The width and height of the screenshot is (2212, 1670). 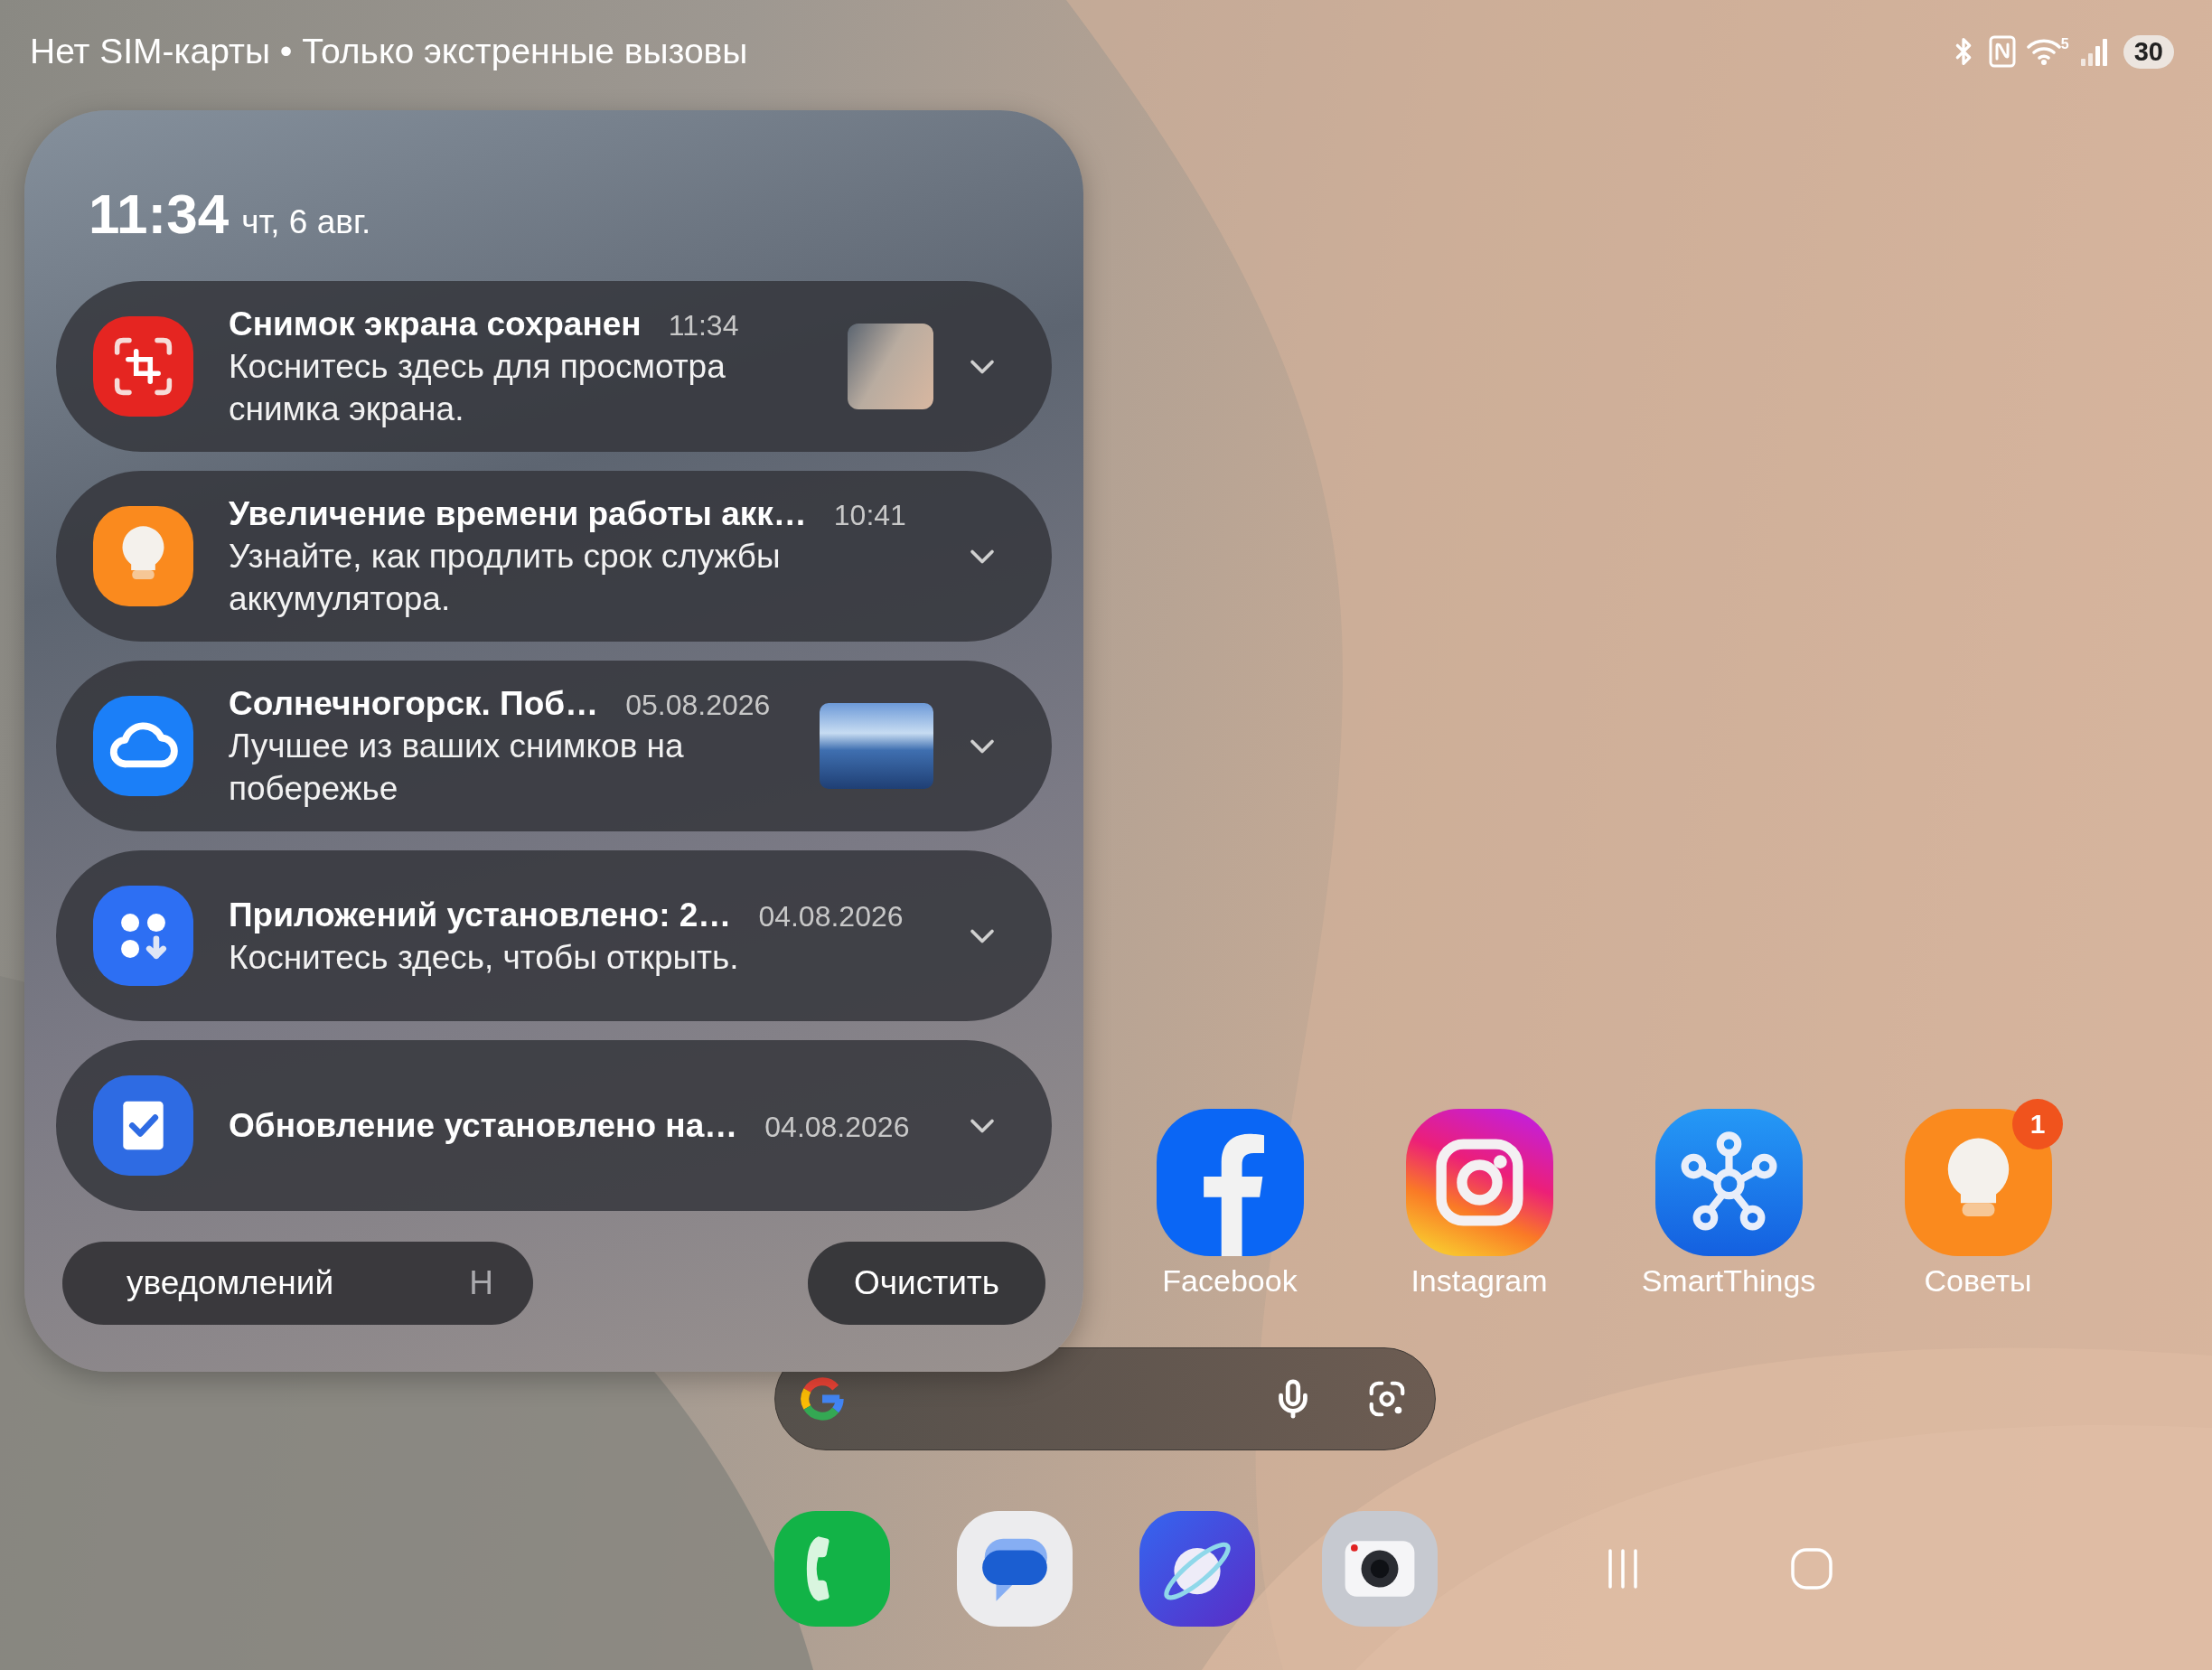 What do you see at coordinates (143, 746) in the screenshot?
I see `cloud-icon` at bounding box center [143, 746].